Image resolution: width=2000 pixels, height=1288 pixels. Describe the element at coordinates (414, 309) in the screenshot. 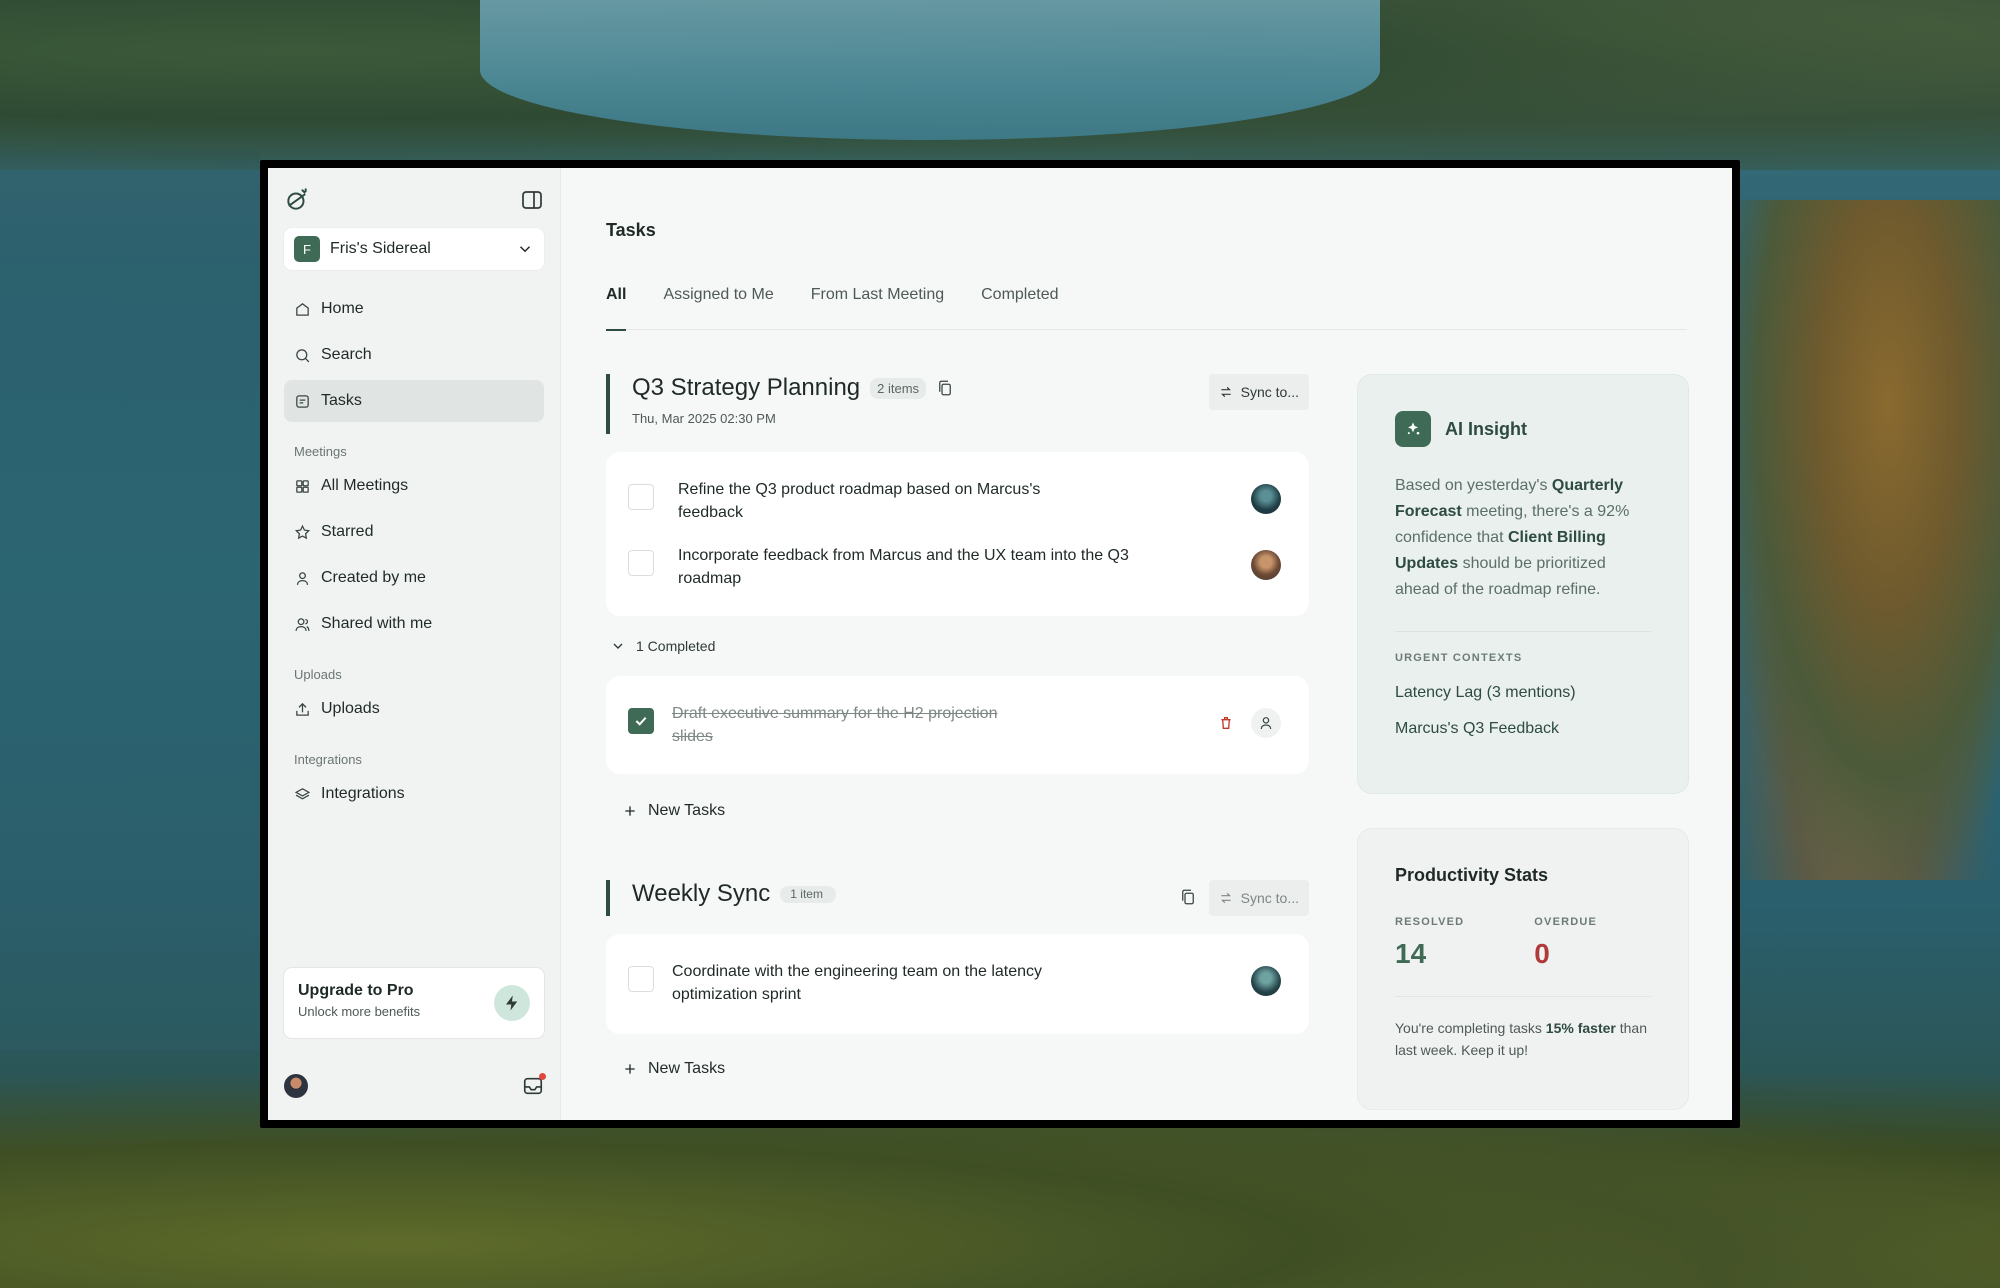

I see `nav-home: Home` at that location.